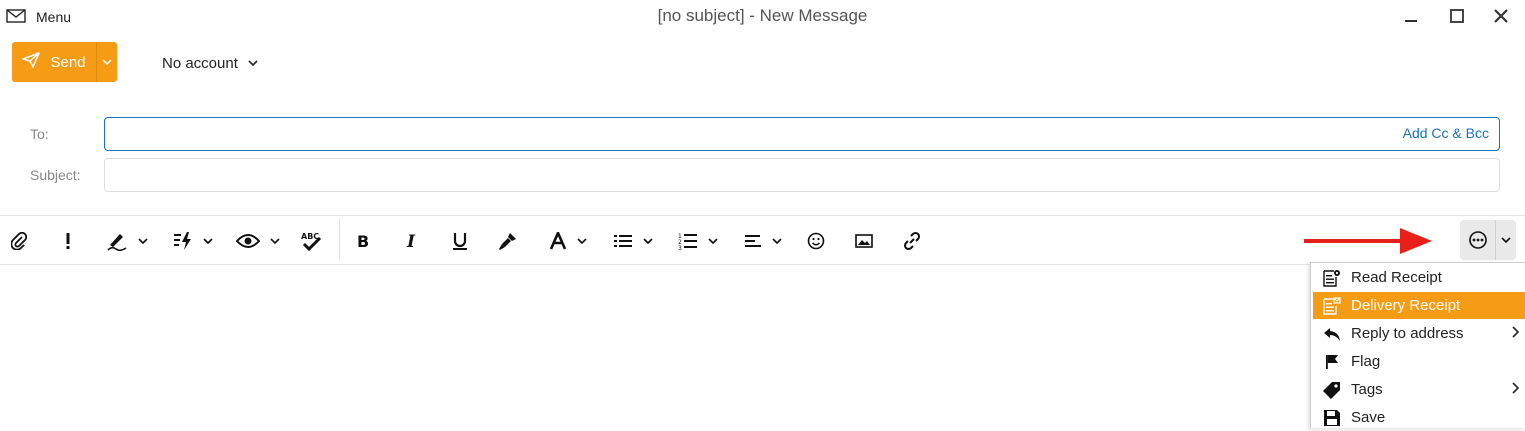 The height and width of the screenshot is (431, 1525). What do you see at coordinates (1332, 390) in the screenshot?
I see `tag-icon` at bounding box center [1332, 390].